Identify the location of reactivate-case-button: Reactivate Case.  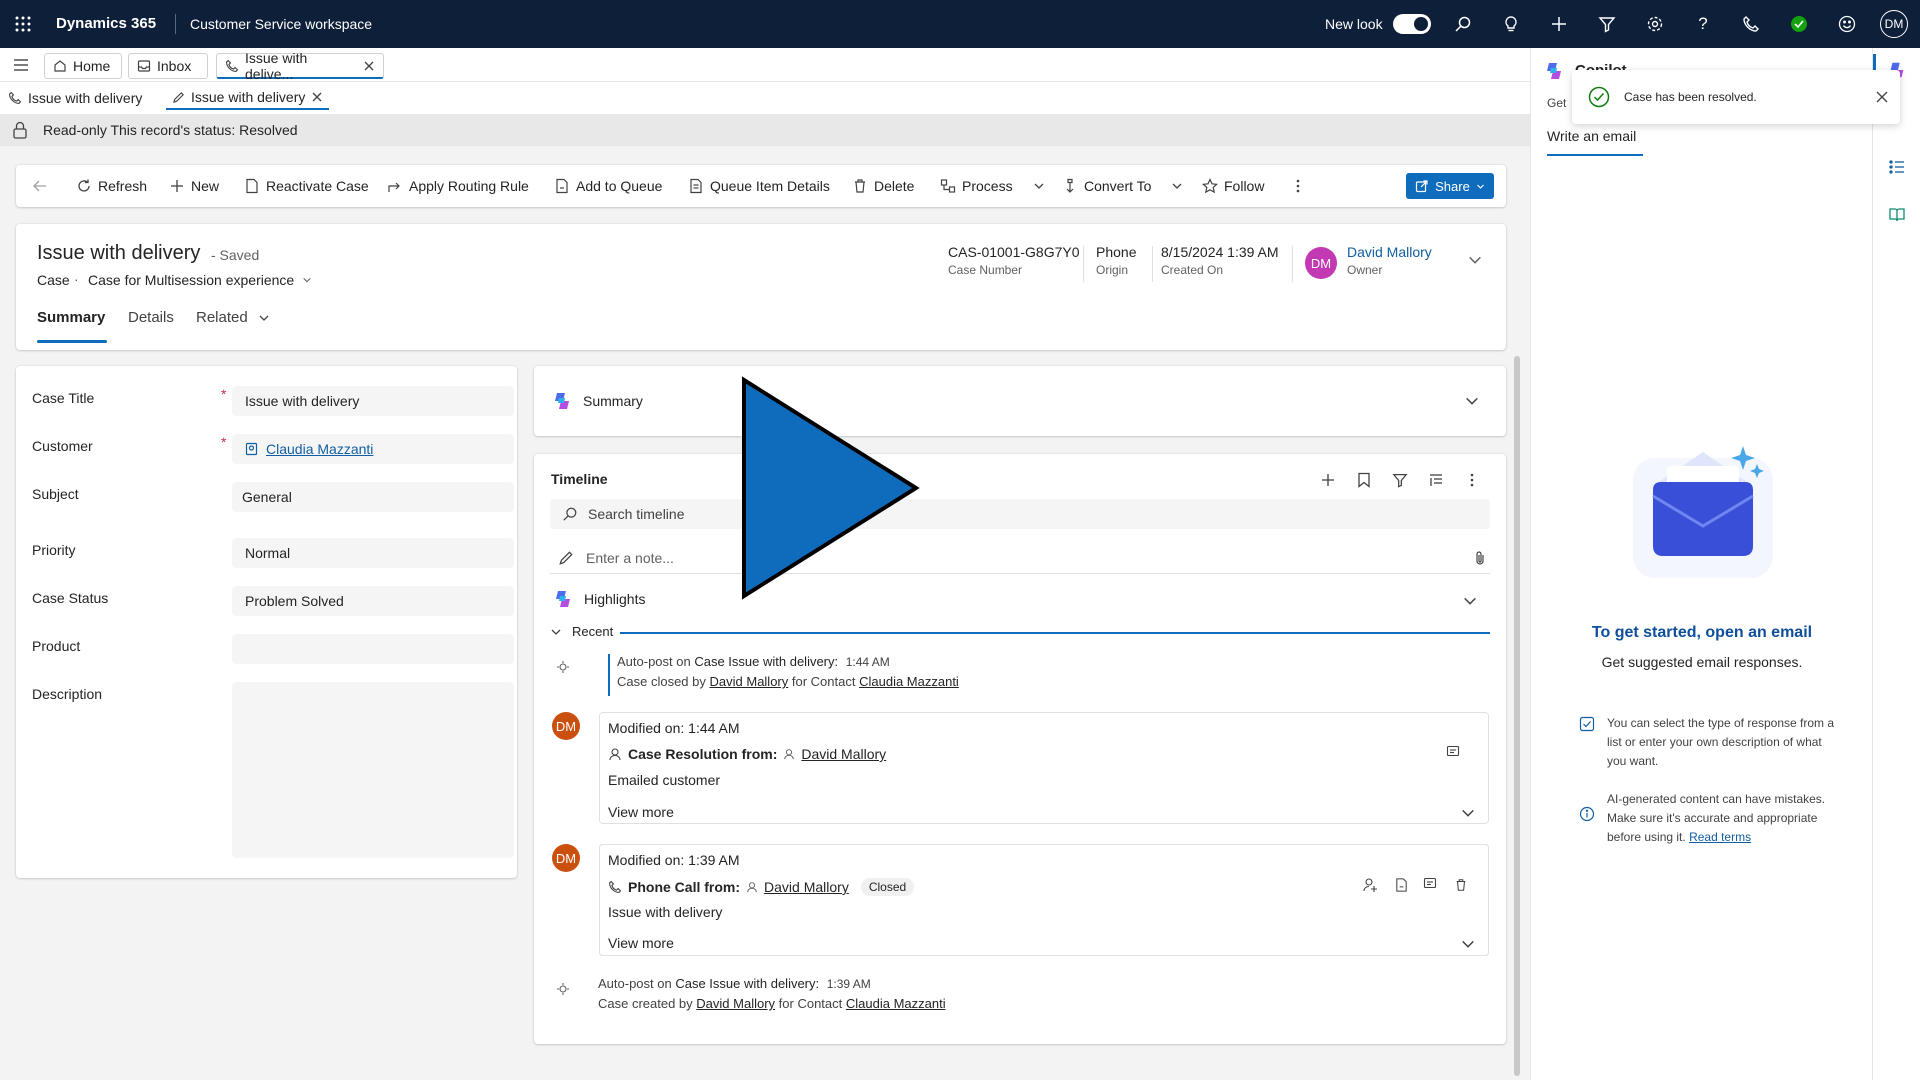
(306, 186).